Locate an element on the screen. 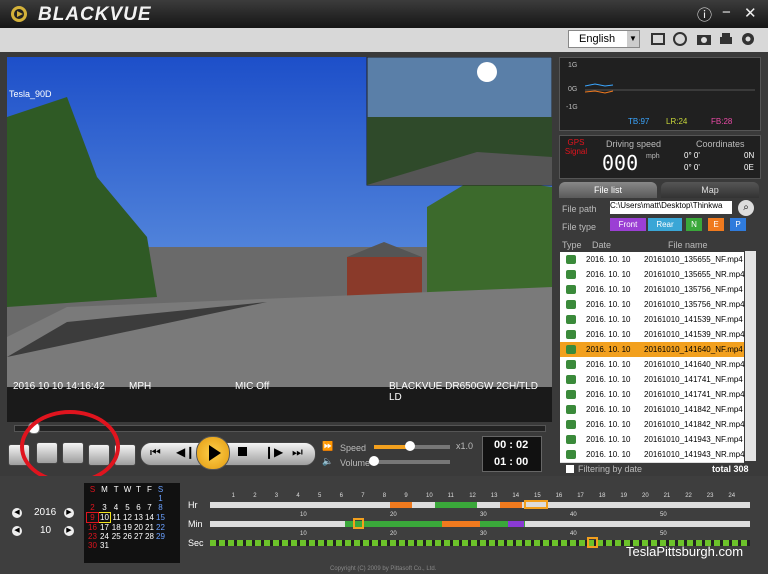  file-name: 20161010_141943_NF.mp4 is located at coordinates (693, 439).